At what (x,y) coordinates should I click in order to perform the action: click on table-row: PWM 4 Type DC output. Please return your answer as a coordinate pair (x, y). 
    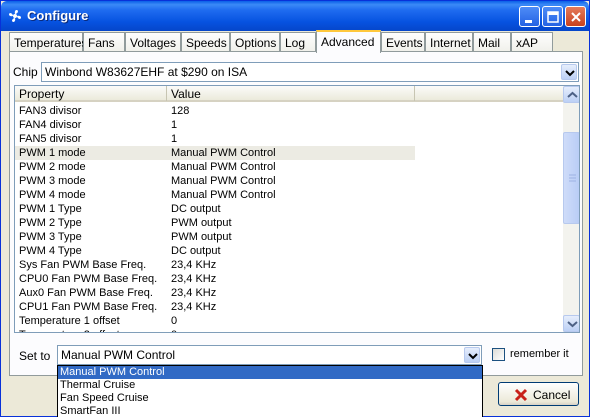
    Looking at the image, I should click on (215, 251).